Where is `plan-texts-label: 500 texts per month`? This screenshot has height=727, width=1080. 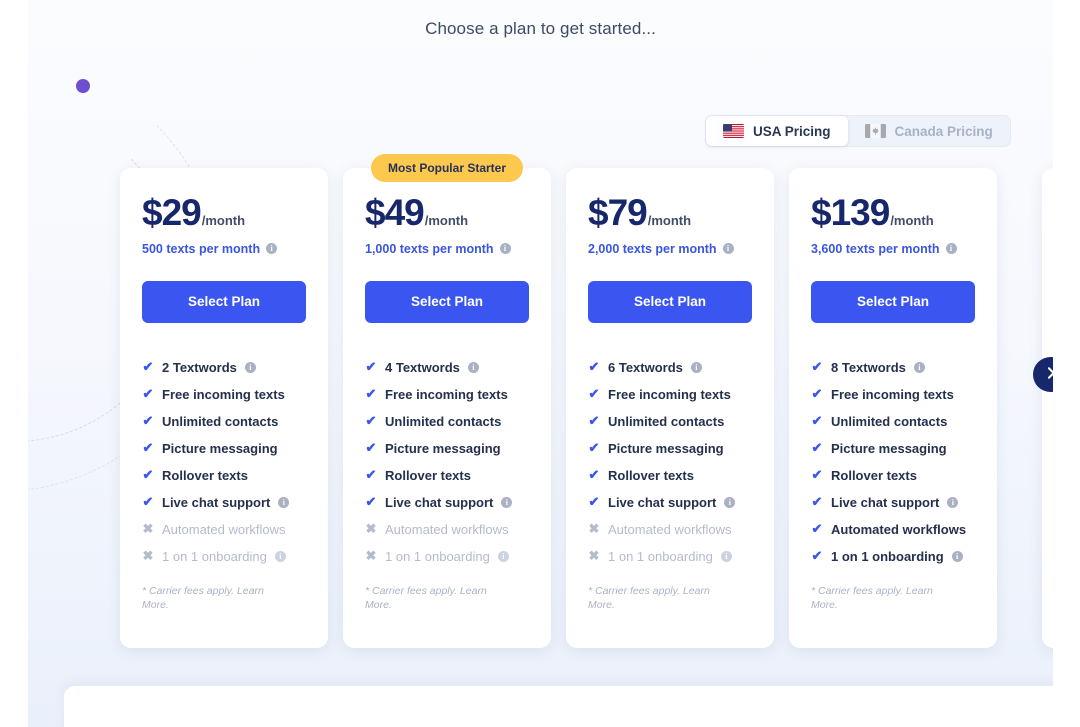 plan-texts-label: 500 texts per month is located at coordinates (201, 248).